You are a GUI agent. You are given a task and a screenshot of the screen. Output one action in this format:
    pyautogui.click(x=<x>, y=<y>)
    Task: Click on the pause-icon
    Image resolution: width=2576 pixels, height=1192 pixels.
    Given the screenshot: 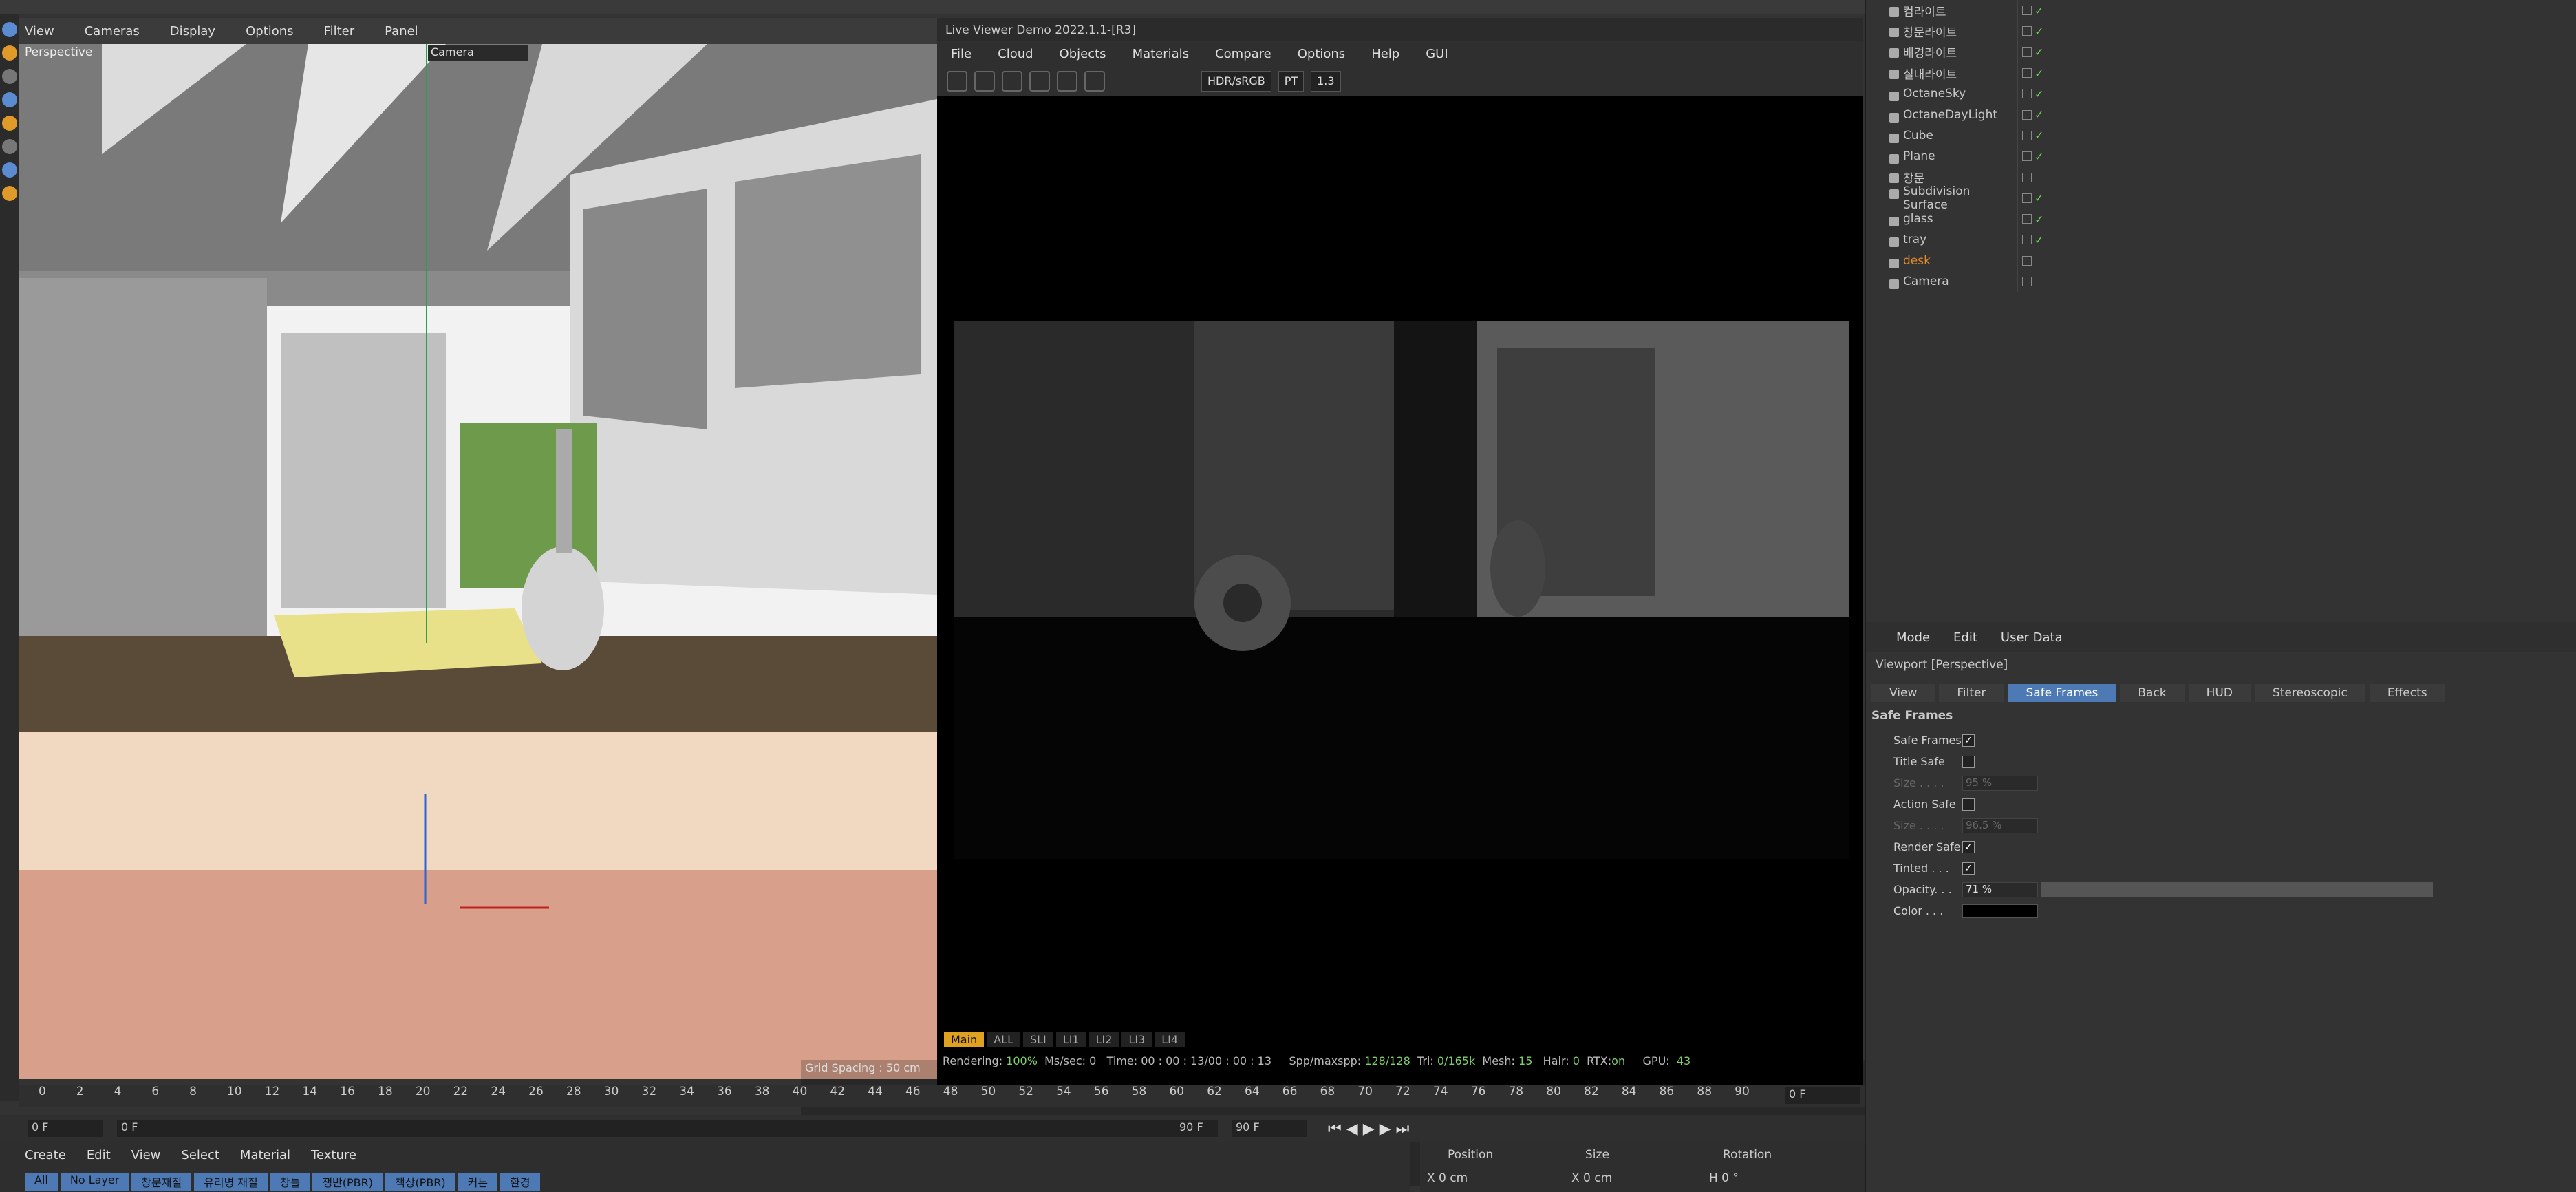 What is the action you would take?
    pyautogui.click(x=1012, y=81)
    